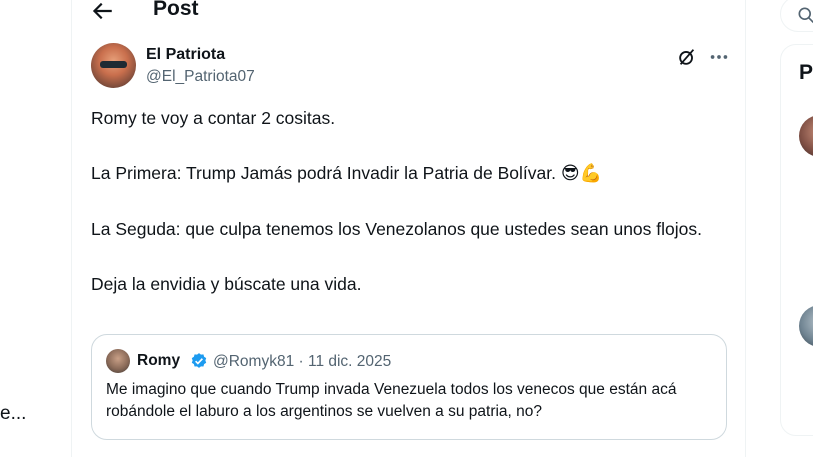 The image size is (813, 457). Describe the element at coordinates (176, 10) in the screenshot. I see `page-title: Post` at that location.